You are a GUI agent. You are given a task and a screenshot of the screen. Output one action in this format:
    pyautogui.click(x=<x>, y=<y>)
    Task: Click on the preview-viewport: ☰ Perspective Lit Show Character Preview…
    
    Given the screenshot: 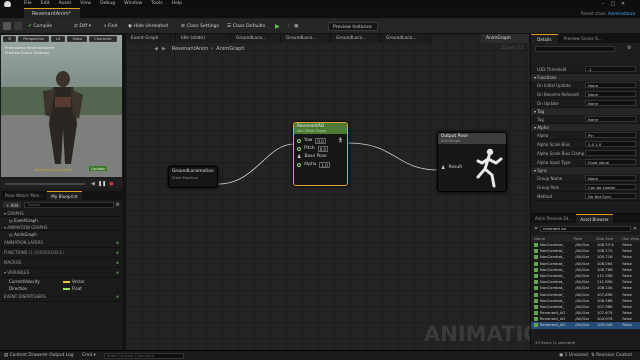 What is the action you would take?
    pyautogui.click(x=61, y=106)
    